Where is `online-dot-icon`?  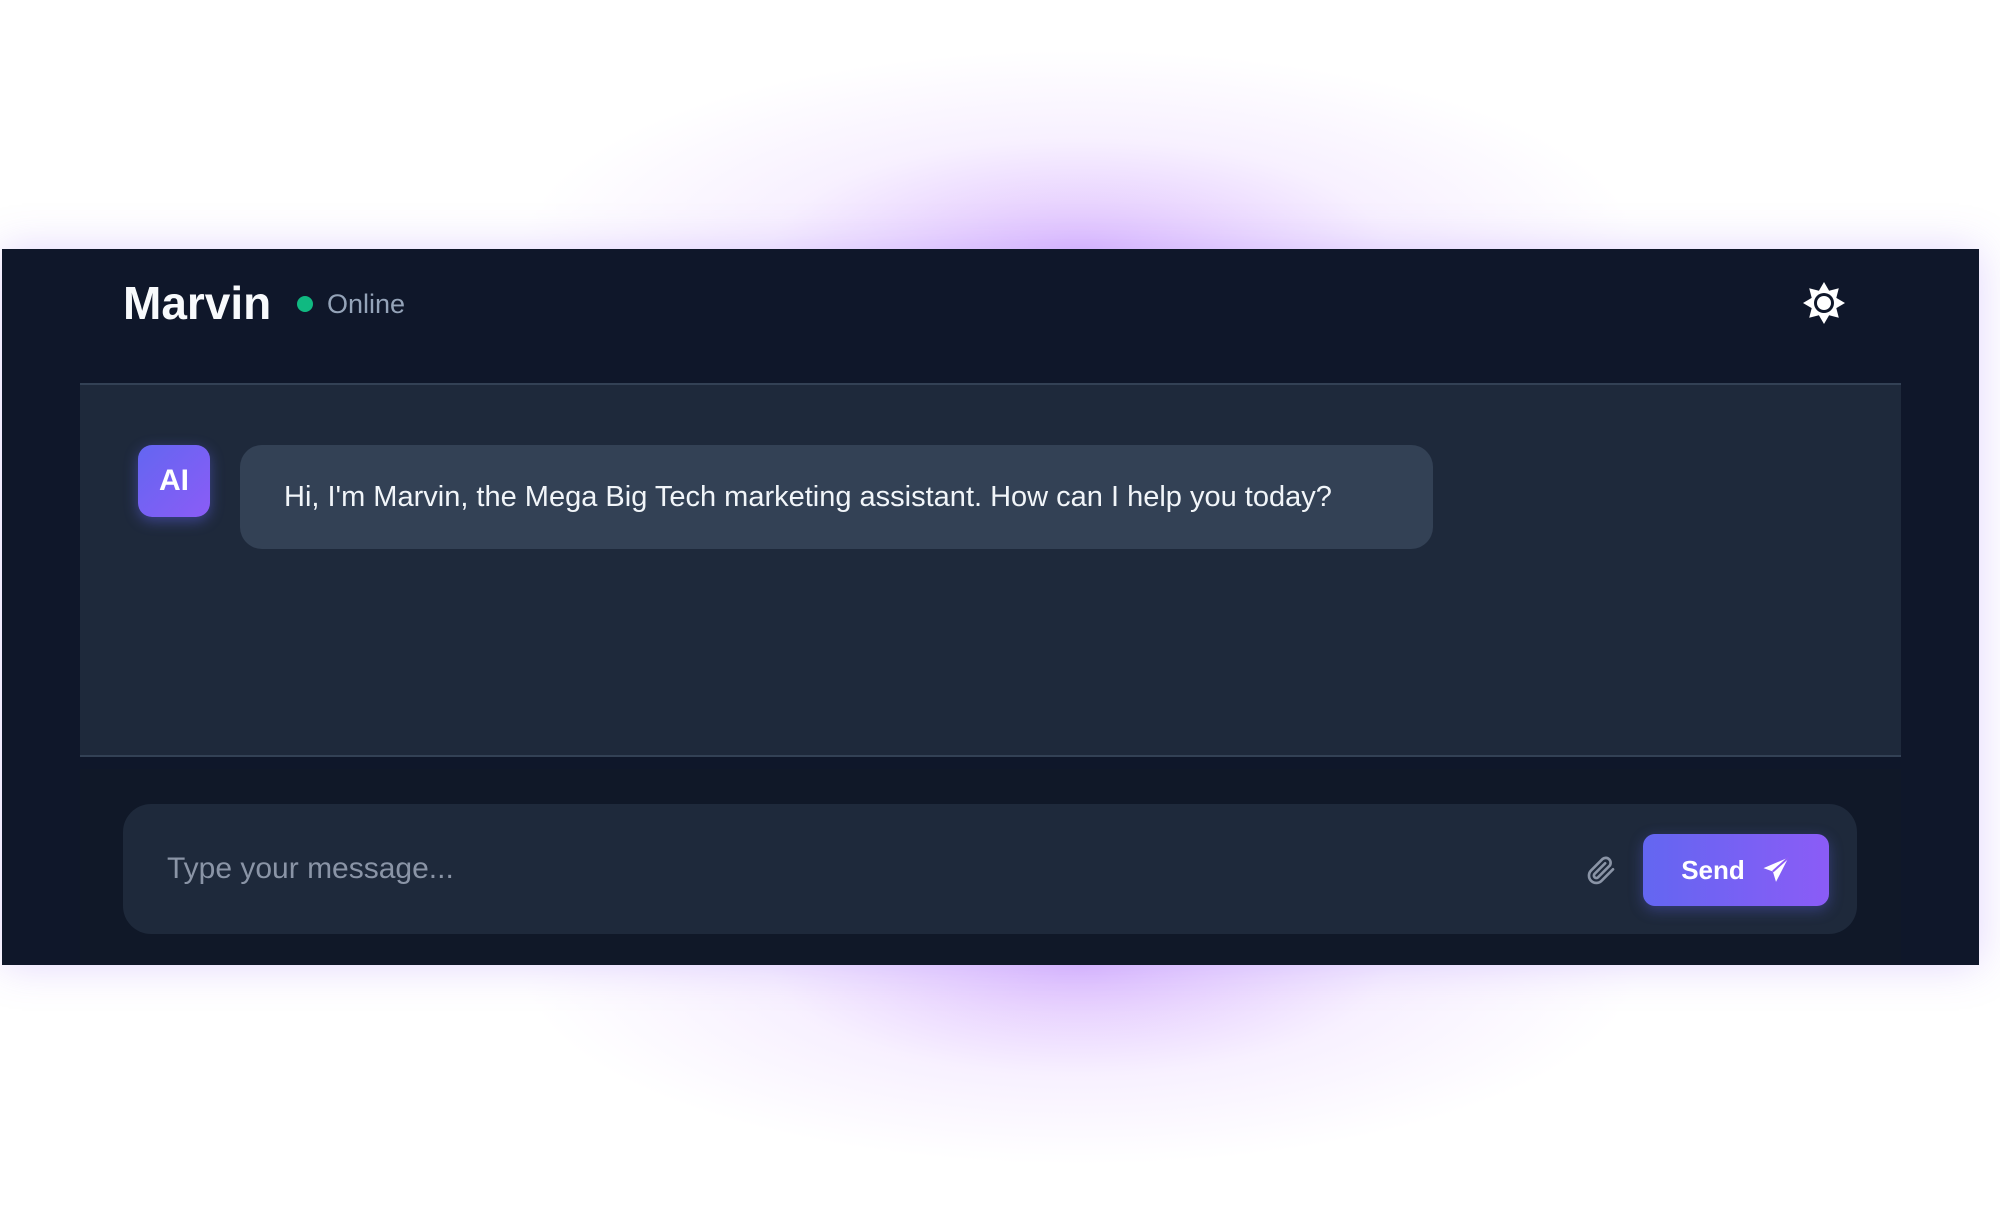
online-dot-icon is located at coordinates (305, 304).